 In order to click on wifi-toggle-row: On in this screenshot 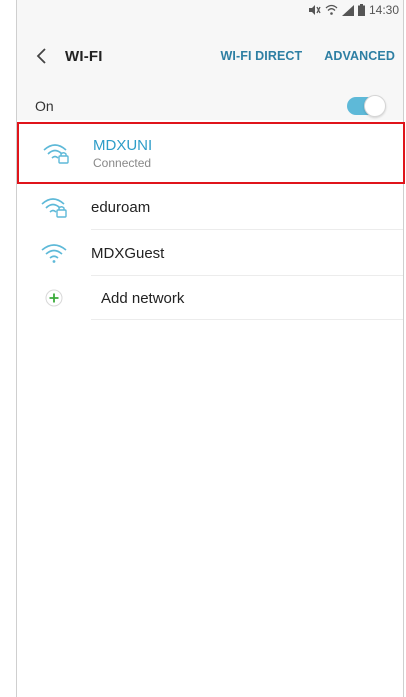, I will do `click(210, 106)`.